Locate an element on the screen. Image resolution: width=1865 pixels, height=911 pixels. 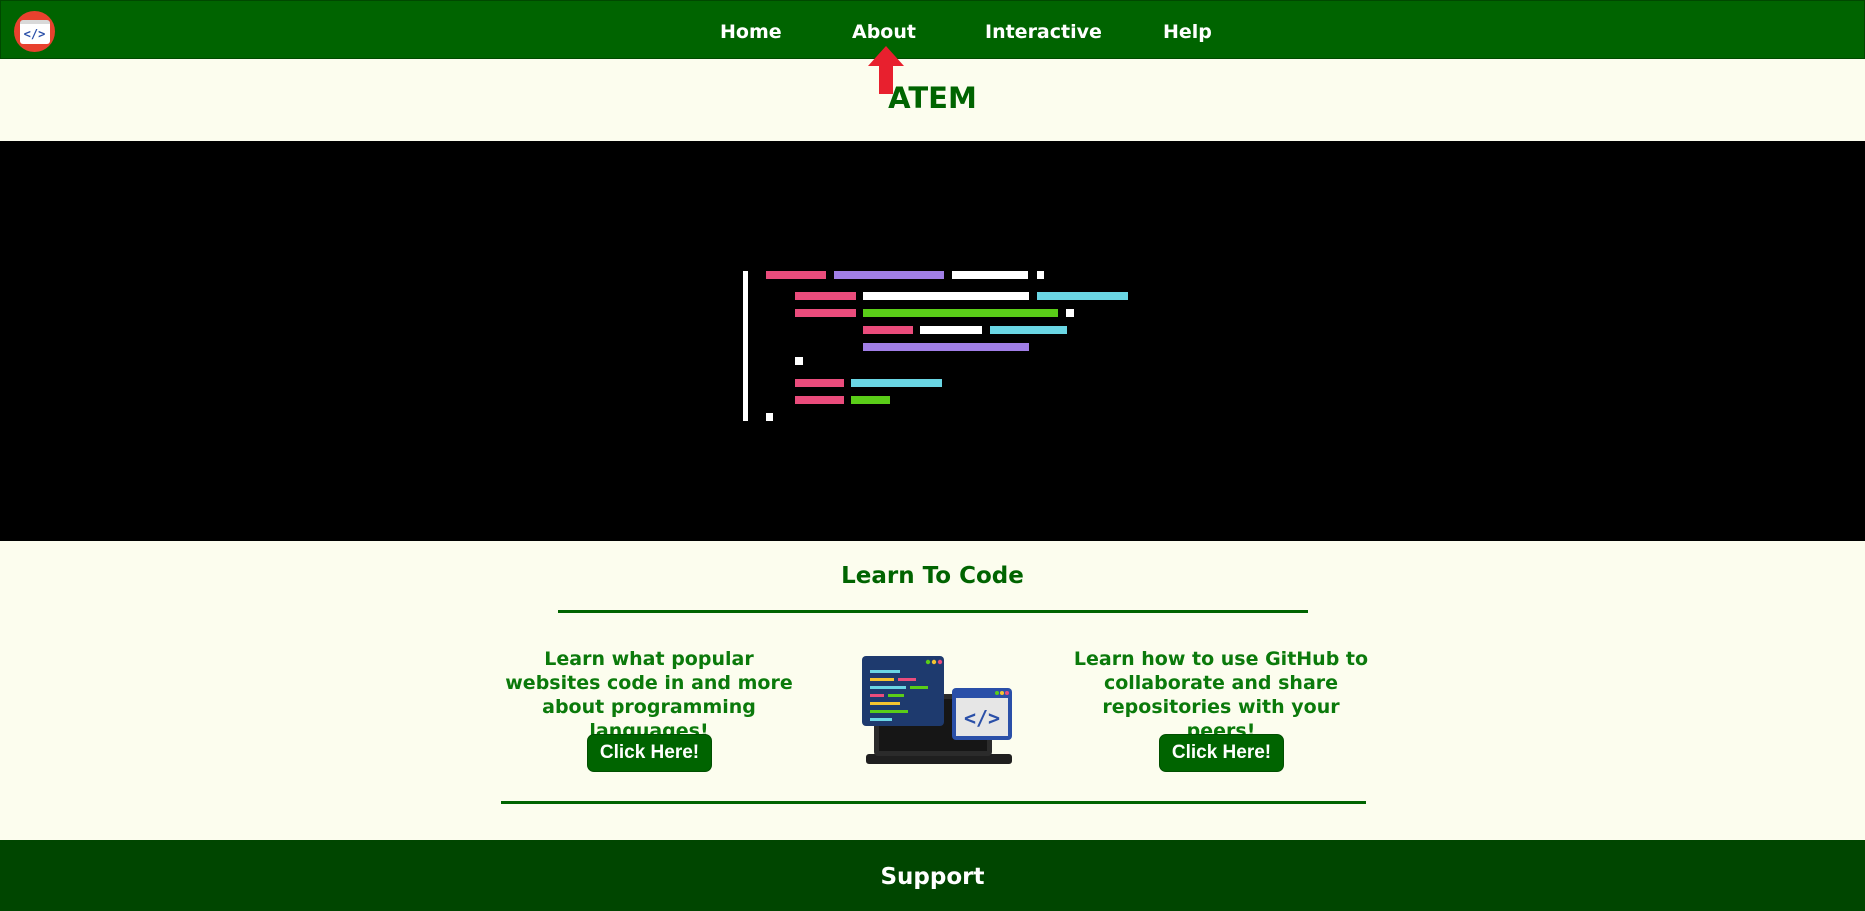
nav-links: Home About Interactive Help is located at coordinates (933, 30).